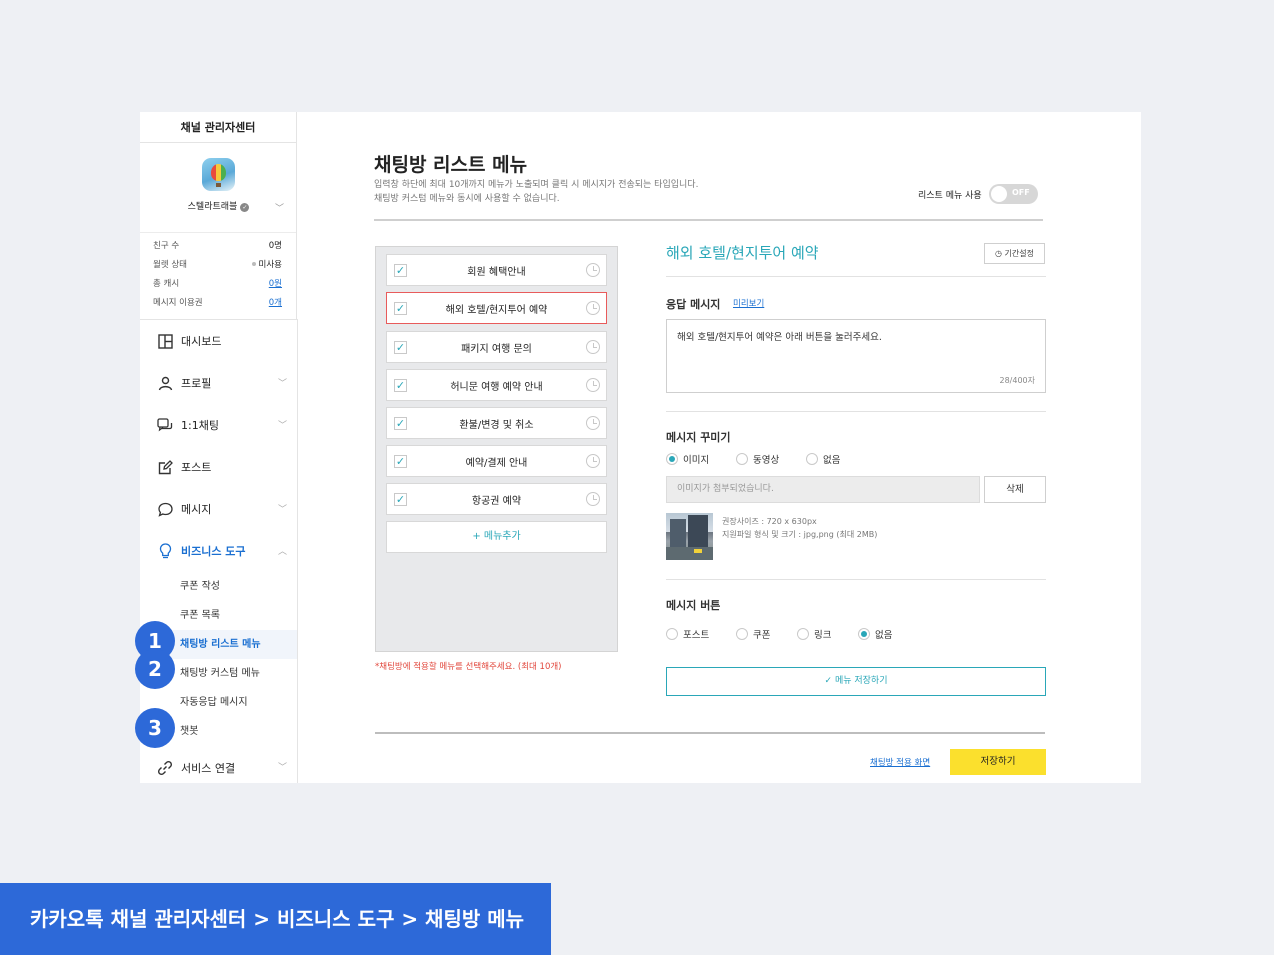 The image size is (1274, 955). I want to click on link-icon, so click(165, 768).